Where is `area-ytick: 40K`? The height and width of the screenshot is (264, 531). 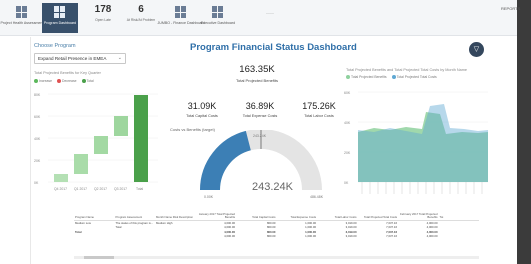
area-ytick: 40K is located at coordinates (347, 123).